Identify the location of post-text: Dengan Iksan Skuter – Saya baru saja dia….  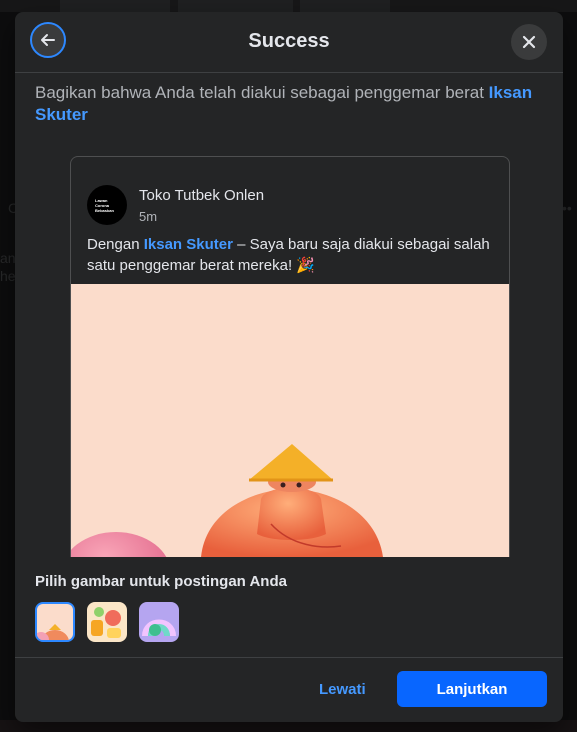
(288, 255).